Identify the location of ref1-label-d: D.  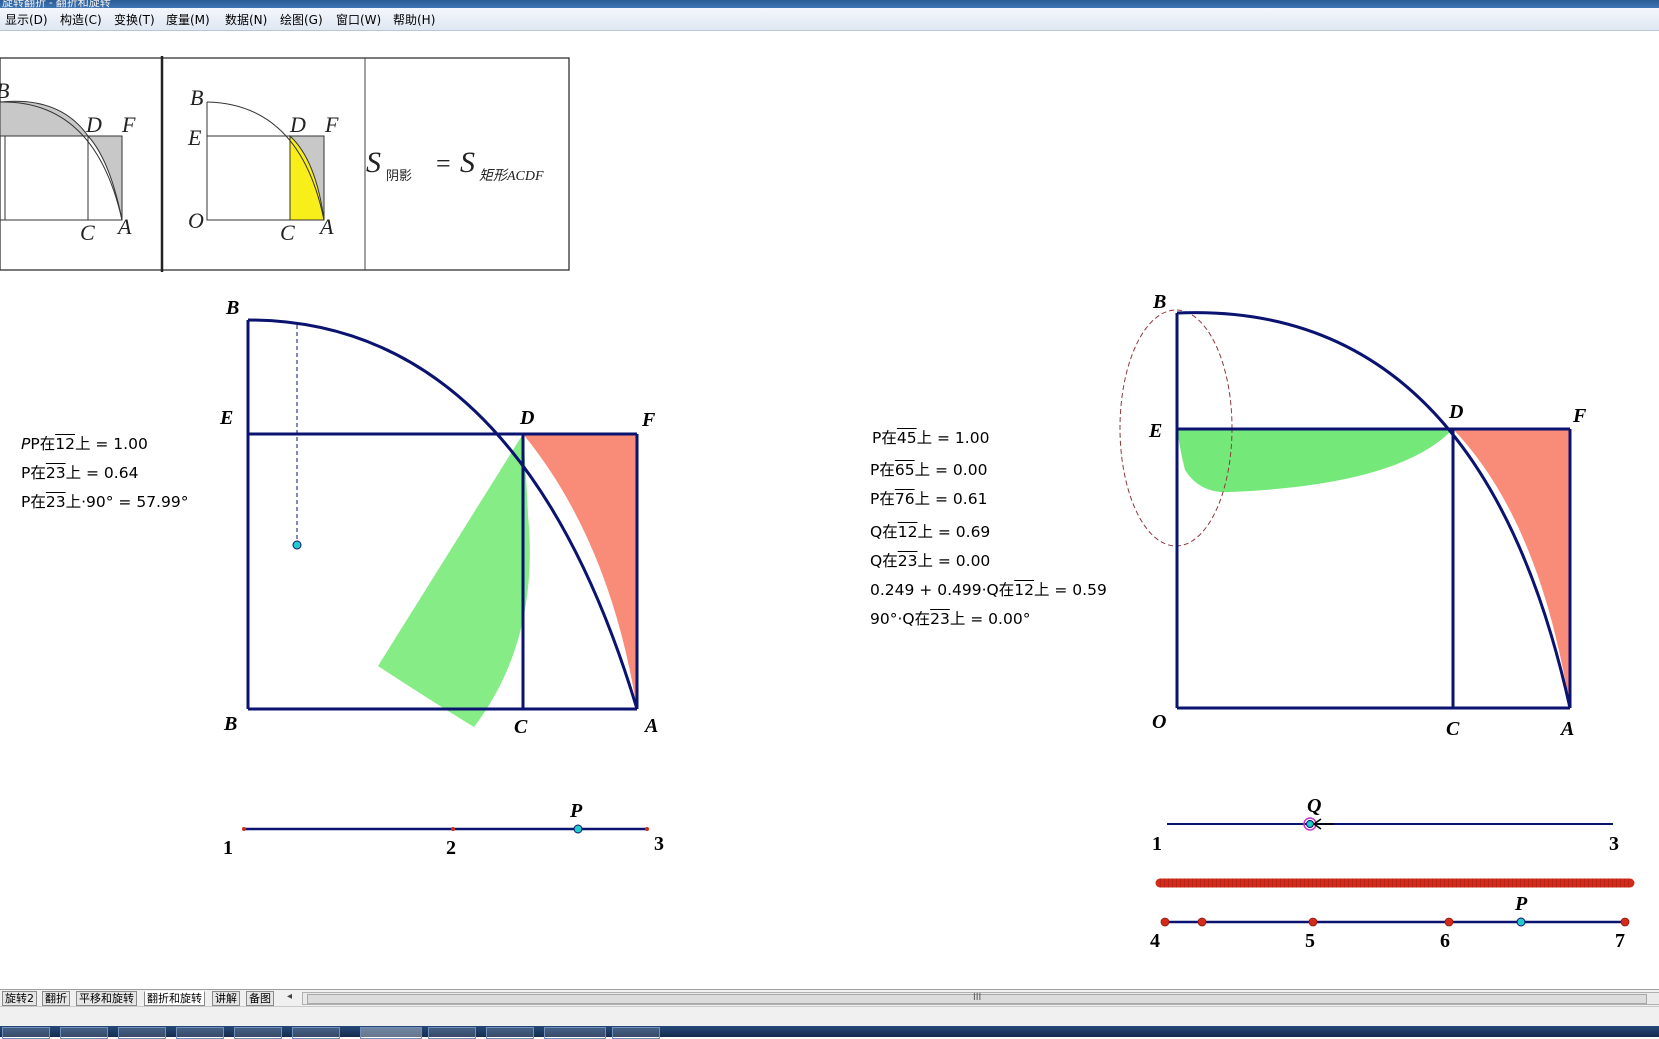
(93, 124).